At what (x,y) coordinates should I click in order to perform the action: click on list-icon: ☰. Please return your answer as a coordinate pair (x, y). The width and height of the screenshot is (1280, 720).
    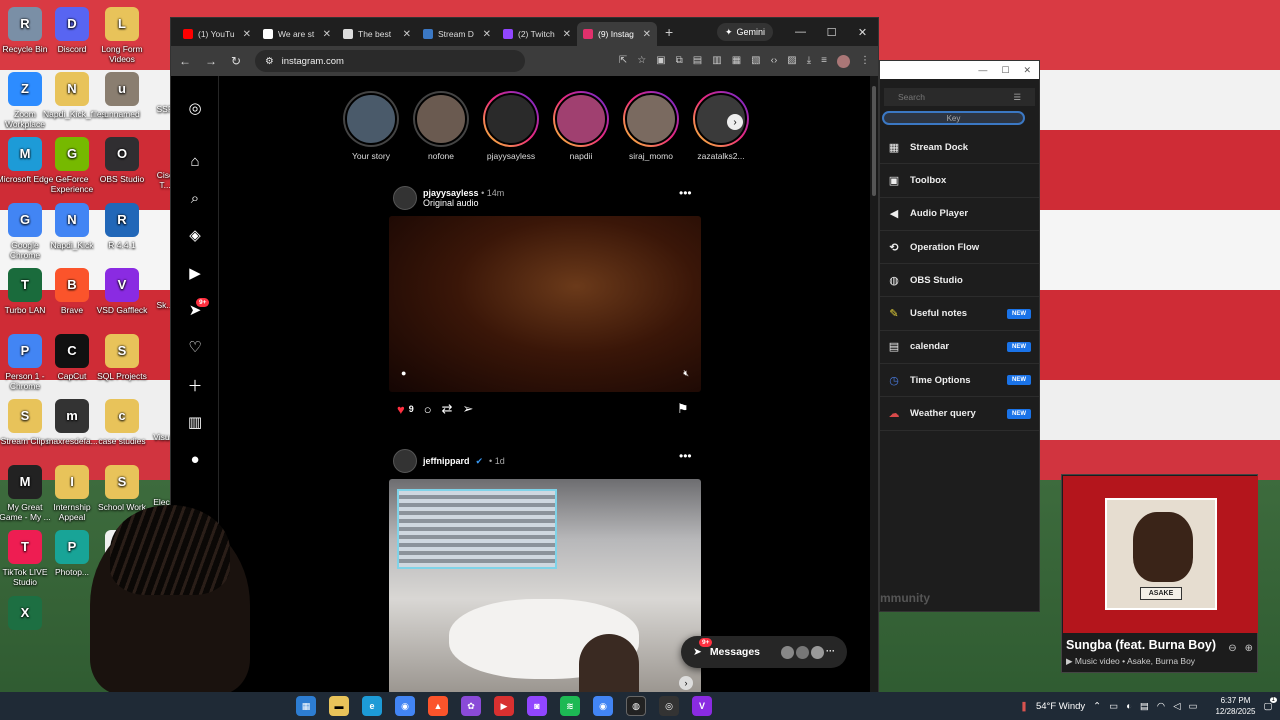
    Looking at the image, I should click on (1017, 97).